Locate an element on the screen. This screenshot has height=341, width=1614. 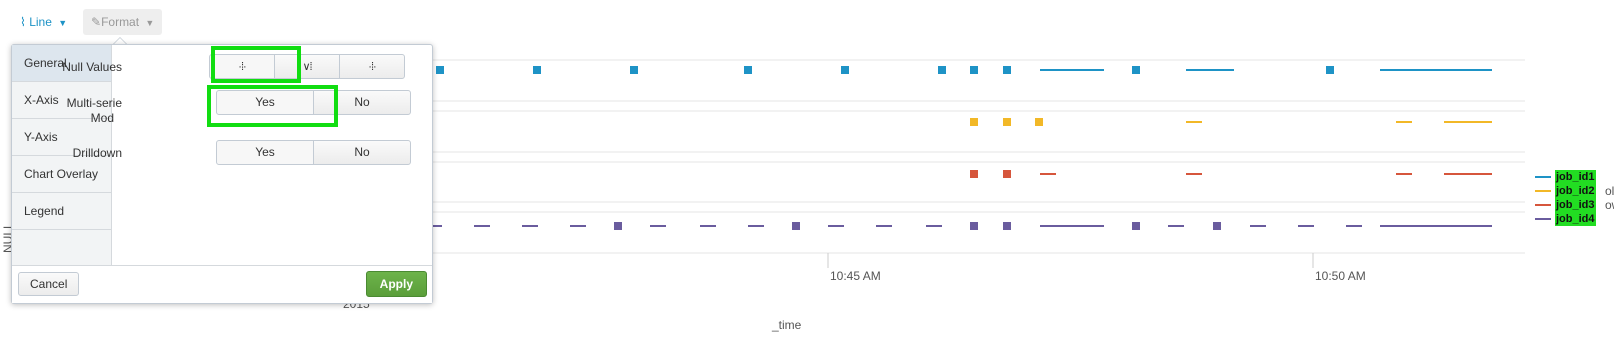
legend-label: job_id1 is located at coordinates (1575, 177).